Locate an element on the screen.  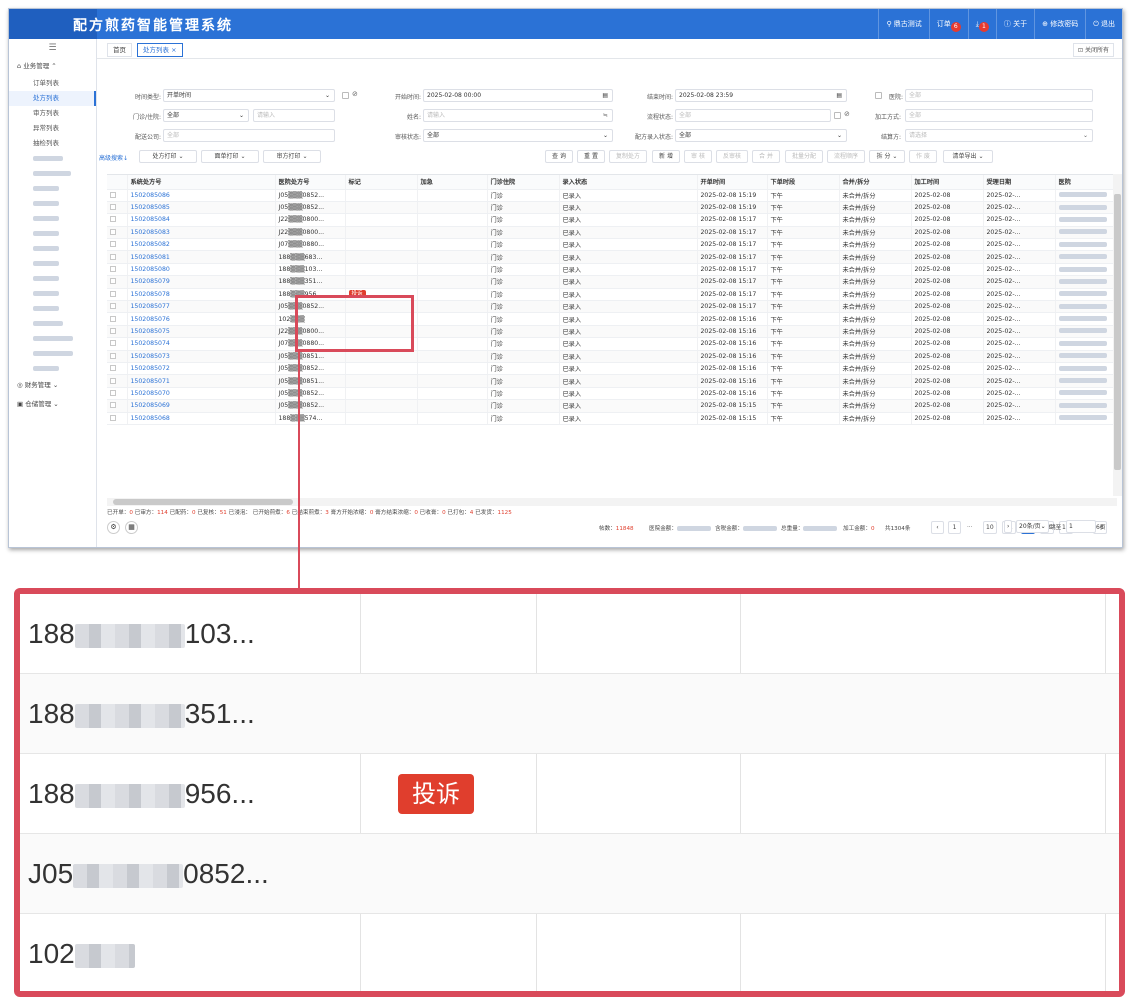
reset-button: 重 置 is located at coordinates (591, 156).